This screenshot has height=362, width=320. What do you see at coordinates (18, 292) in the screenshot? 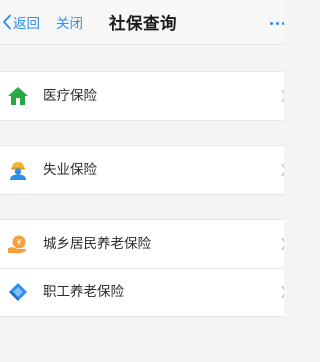
I see `diamond-icon` at bounding box center [18, 292].